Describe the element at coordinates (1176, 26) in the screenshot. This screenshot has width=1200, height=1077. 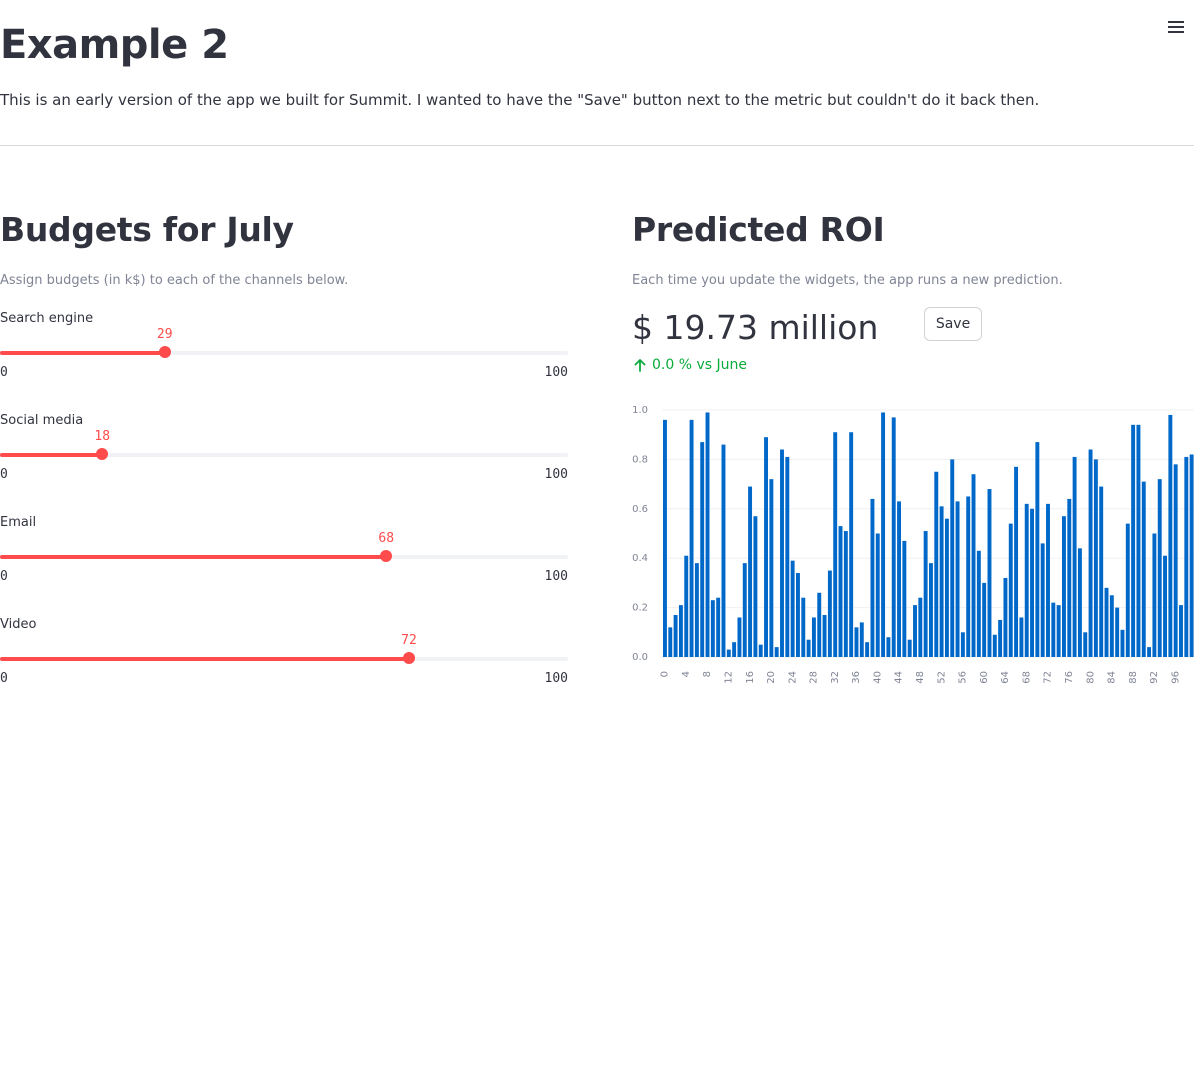
I see `hamburger-menu-icon` at that location.